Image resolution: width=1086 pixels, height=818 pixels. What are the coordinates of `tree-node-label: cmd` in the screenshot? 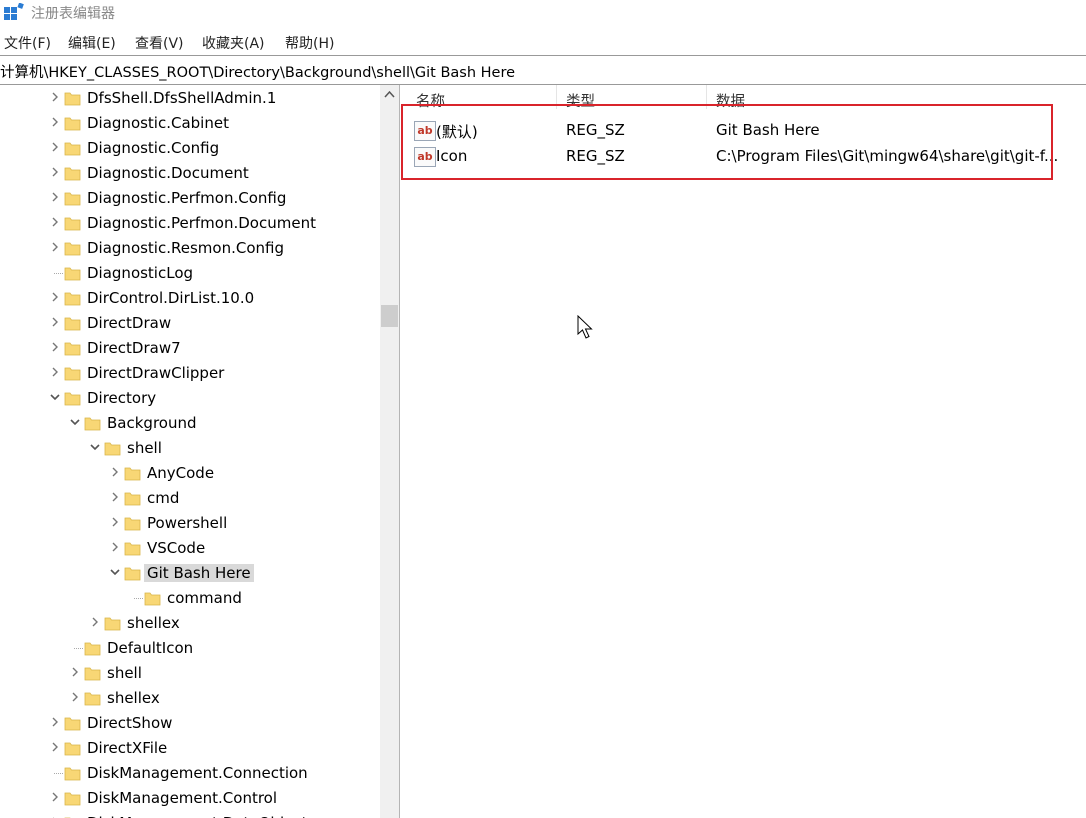 It's located at (163, 498).